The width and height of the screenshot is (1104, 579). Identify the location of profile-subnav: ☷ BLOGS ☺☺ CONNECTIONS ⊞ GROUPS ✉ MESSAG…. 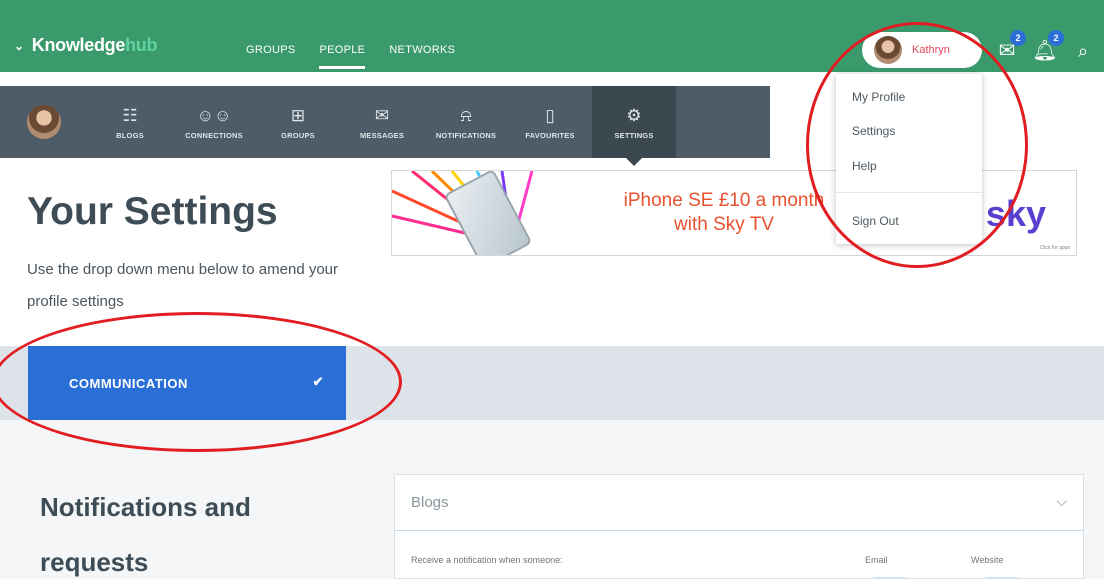
(385, 126).